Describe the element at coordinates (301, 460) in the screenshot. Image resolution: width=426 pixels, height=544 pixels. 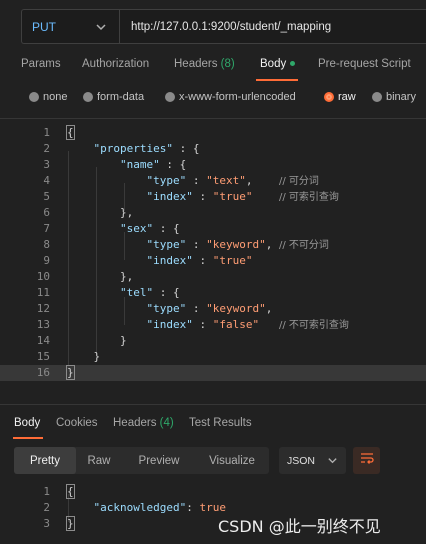
I see `format-select-label: JSON` at that location.